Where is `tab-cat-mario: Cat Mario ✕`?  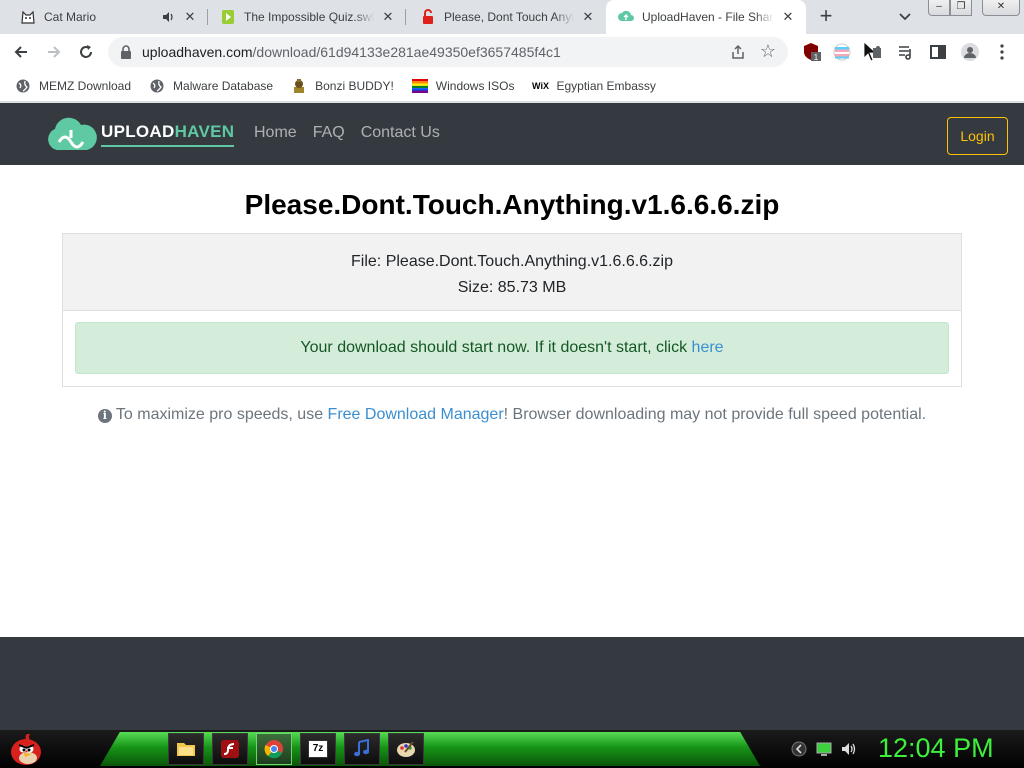 tab-cat-mario: Cat Mario ✕ is located at coordinates (108, 17).